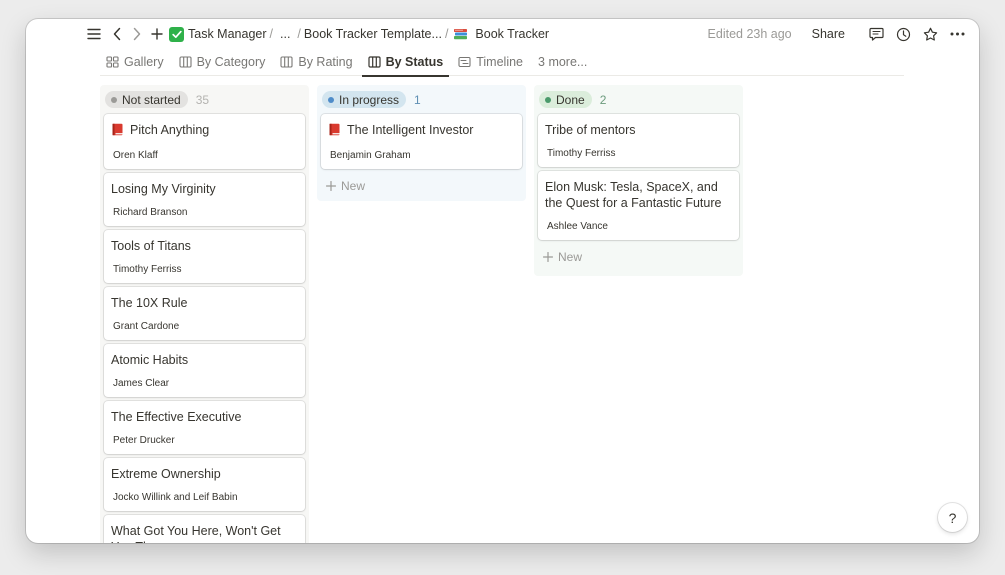 The image size is (1005, 575). I want to click on card-author: Ashlee Vance, so click(577, 226).